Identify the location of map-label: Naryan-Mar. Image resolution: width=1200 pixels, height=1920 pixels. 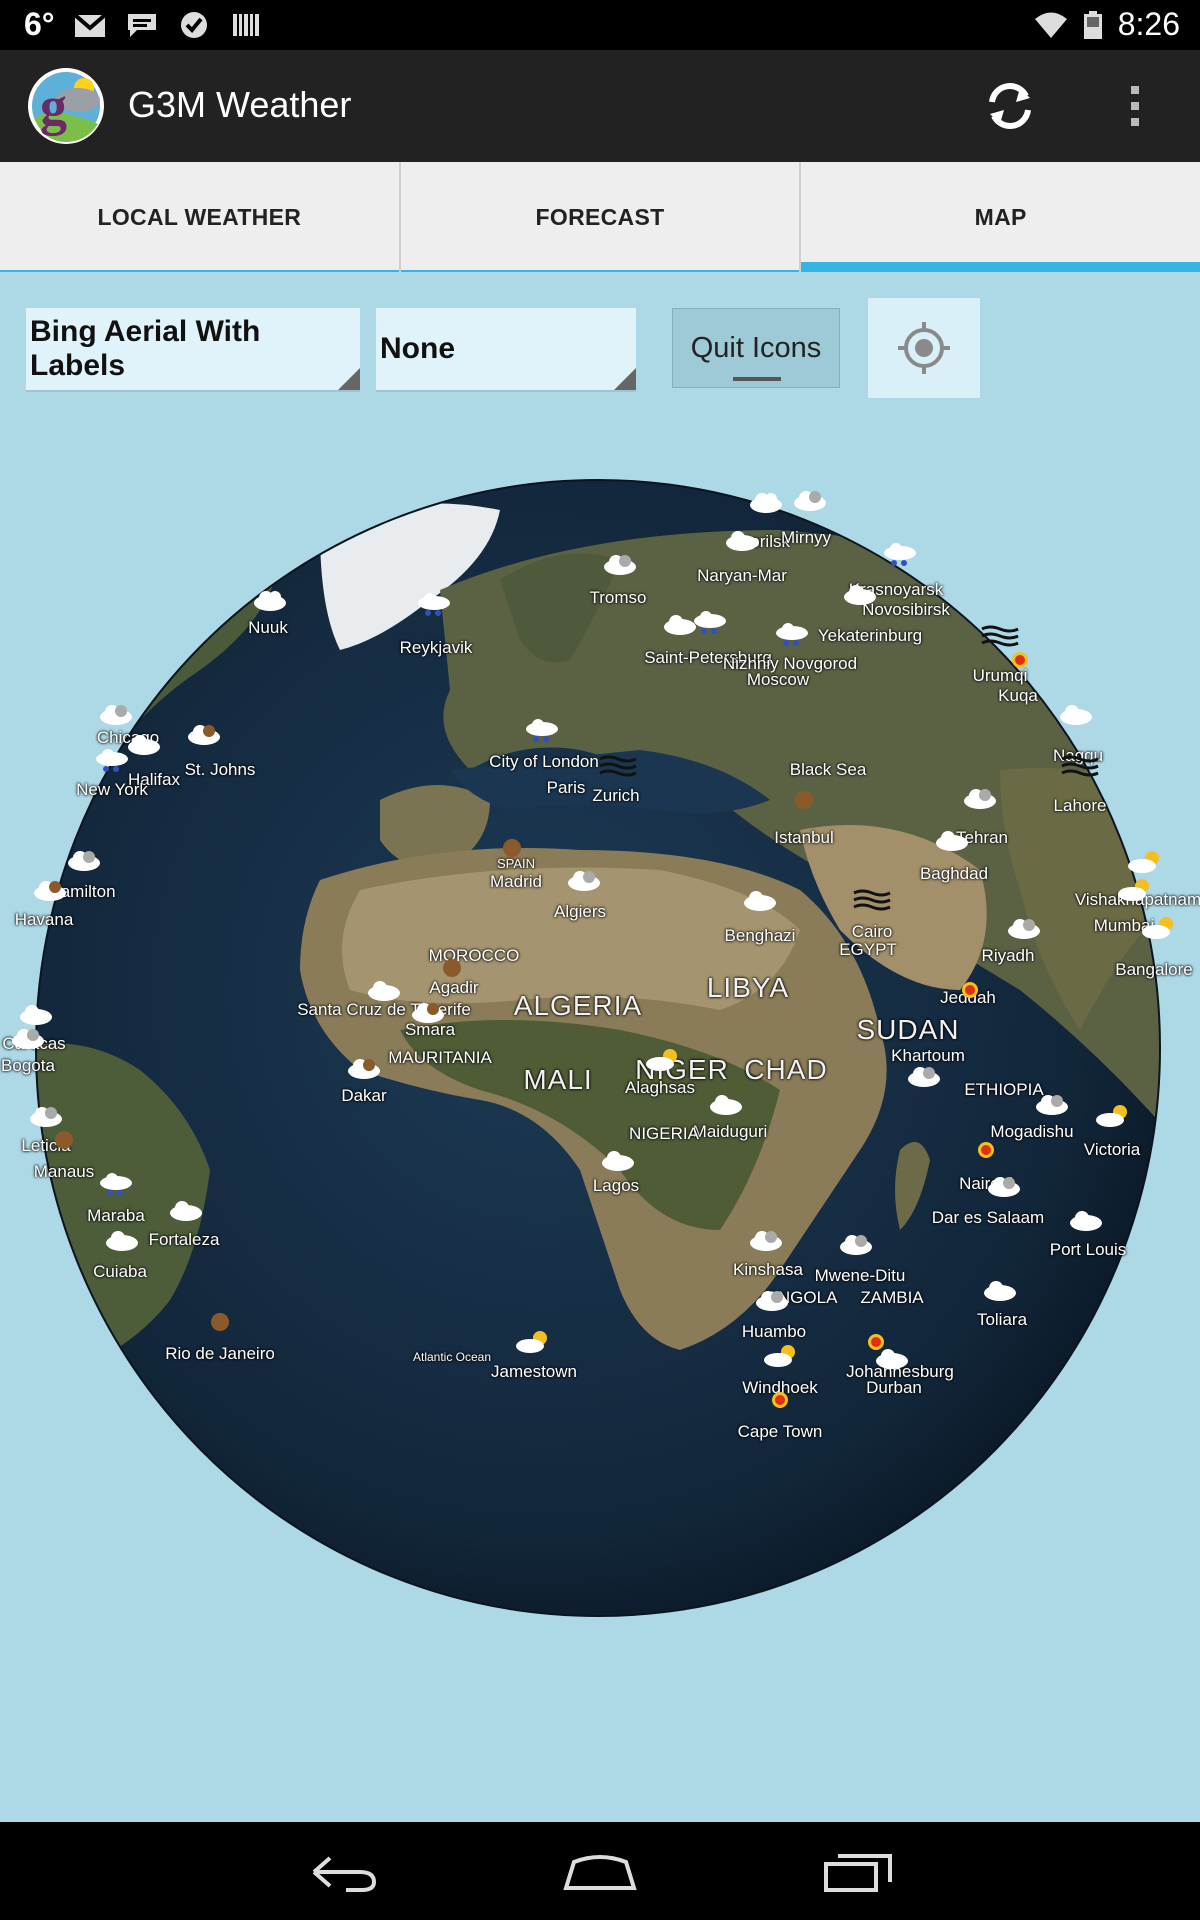
(742, 575).